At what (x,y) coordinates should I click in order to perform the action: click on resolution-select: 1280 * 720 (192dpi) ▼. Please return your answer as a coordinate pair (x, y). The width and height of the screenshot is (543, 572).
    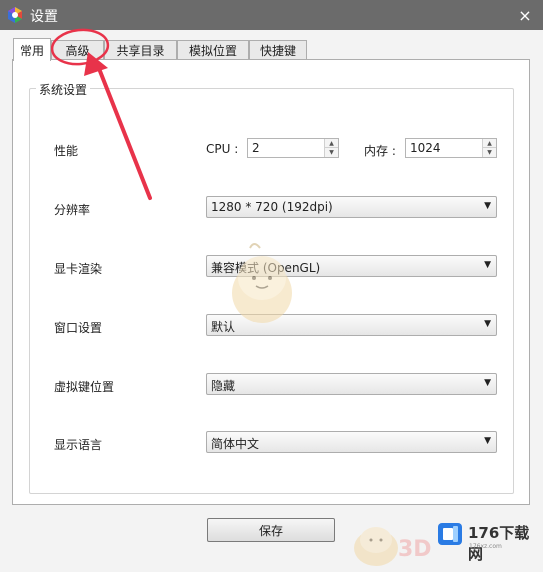
    Looking at the image, I should click on (351, 207).